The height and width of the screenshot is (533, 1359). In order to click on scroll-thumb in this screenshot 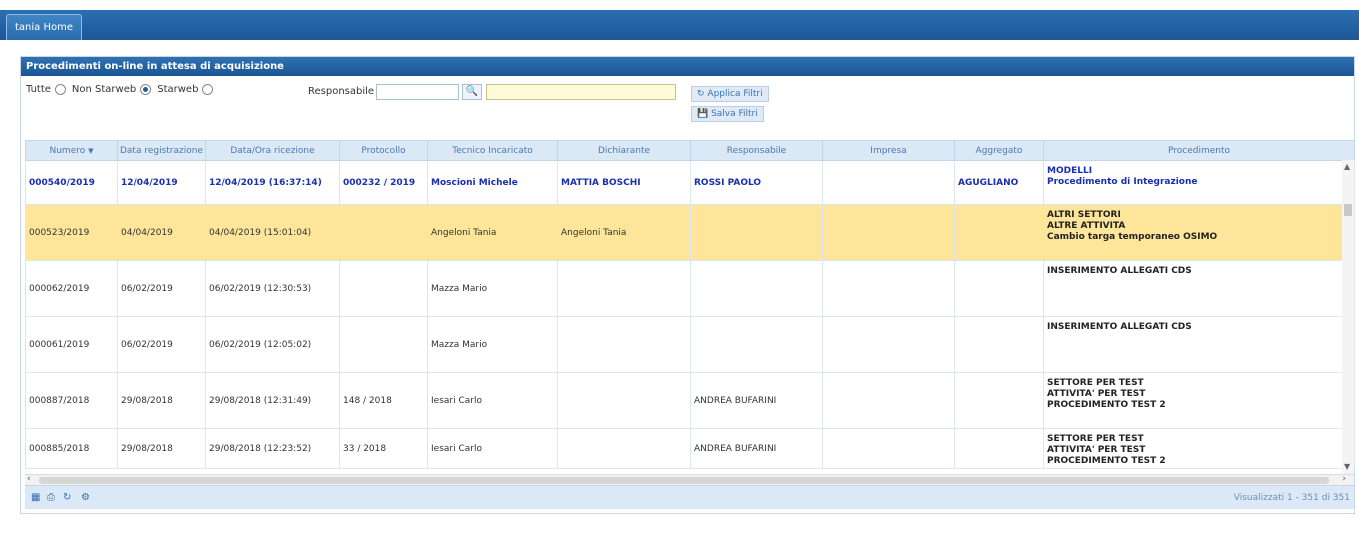, I will do `click(1348, 210)`.